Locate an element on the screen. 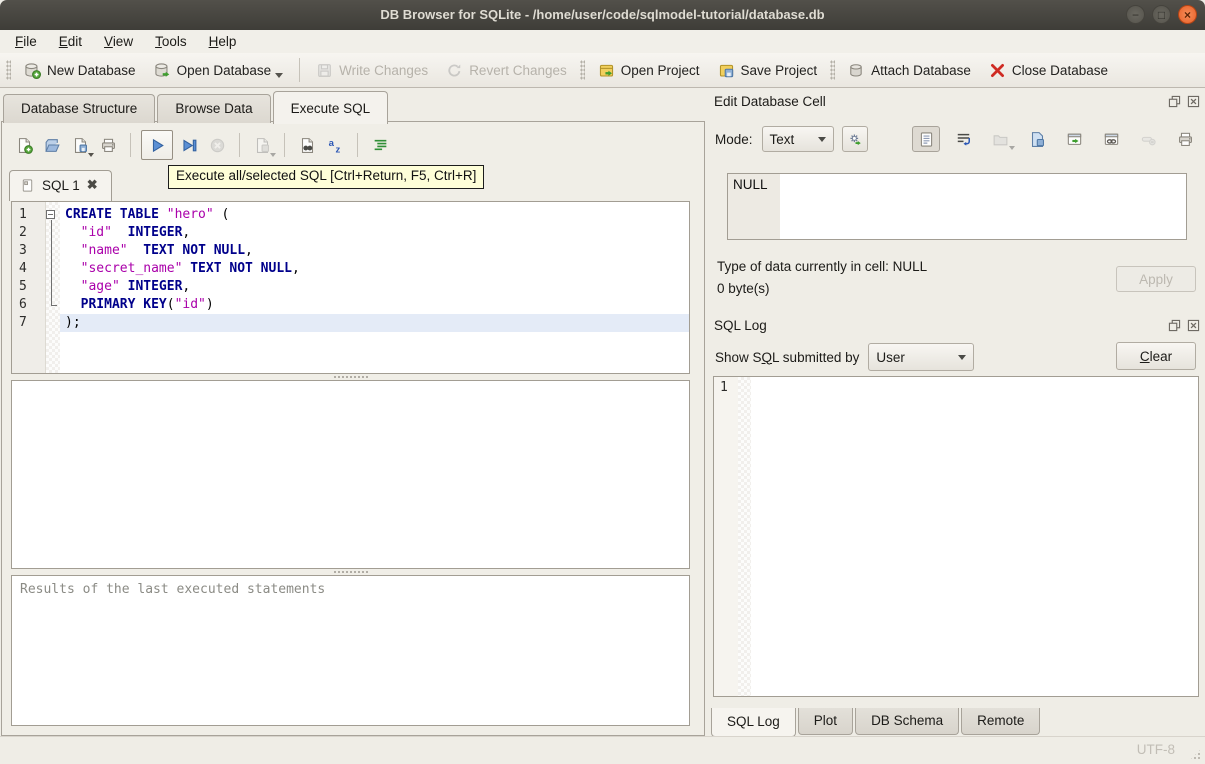 This screenshot has height=764, width=1205. execute-sql-button is located at coordinates (157, 145).